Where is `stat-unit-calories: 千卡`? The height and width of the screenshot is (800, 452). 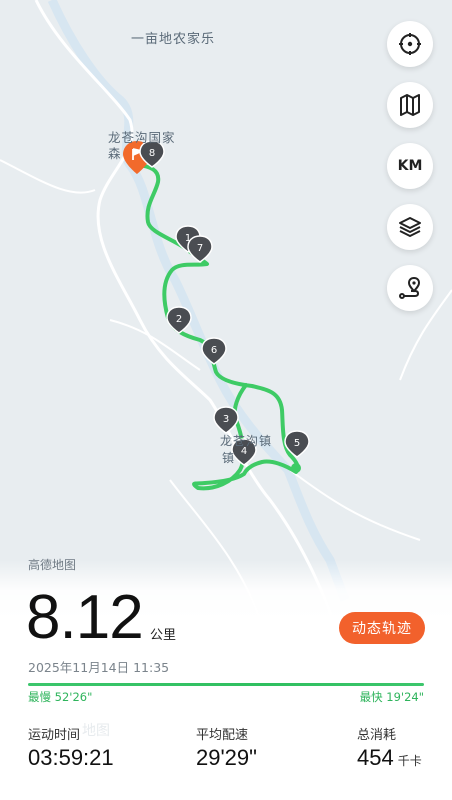 stat-unit-calories: 千卡 is located at coordinates (409, 761).